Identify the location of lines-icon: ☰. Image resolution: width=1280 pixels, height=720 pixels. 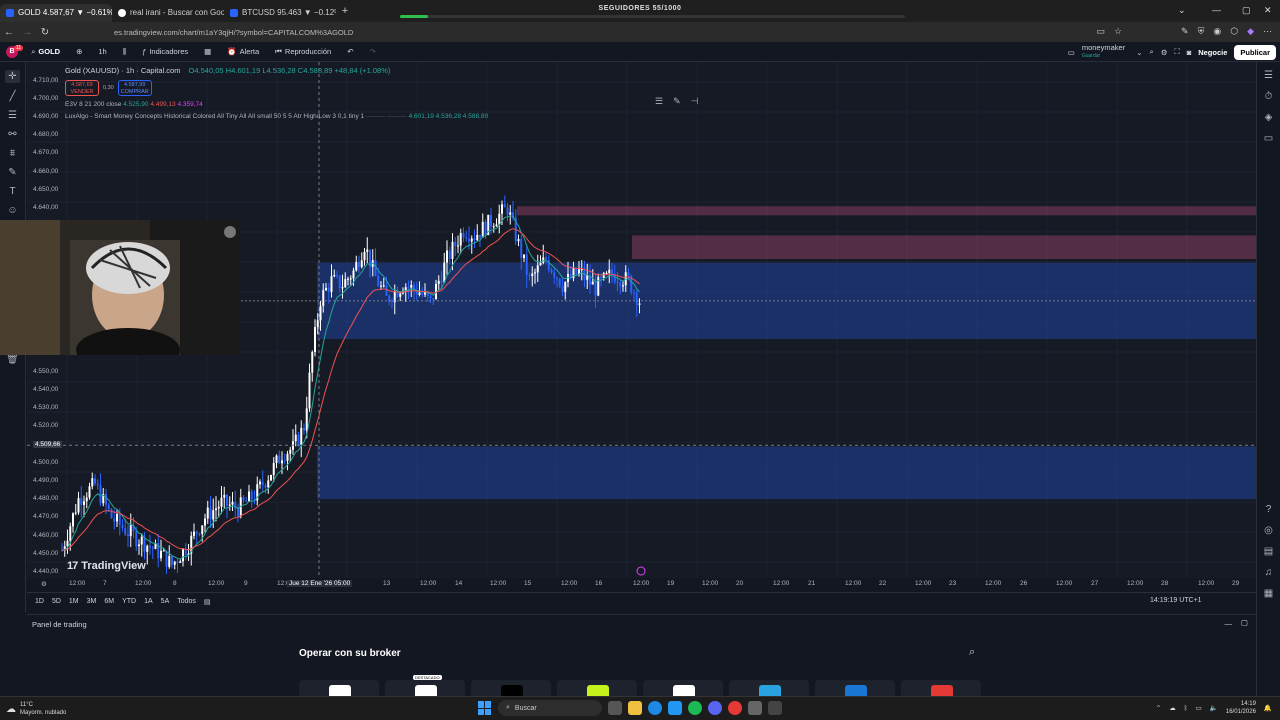
(659, 101).